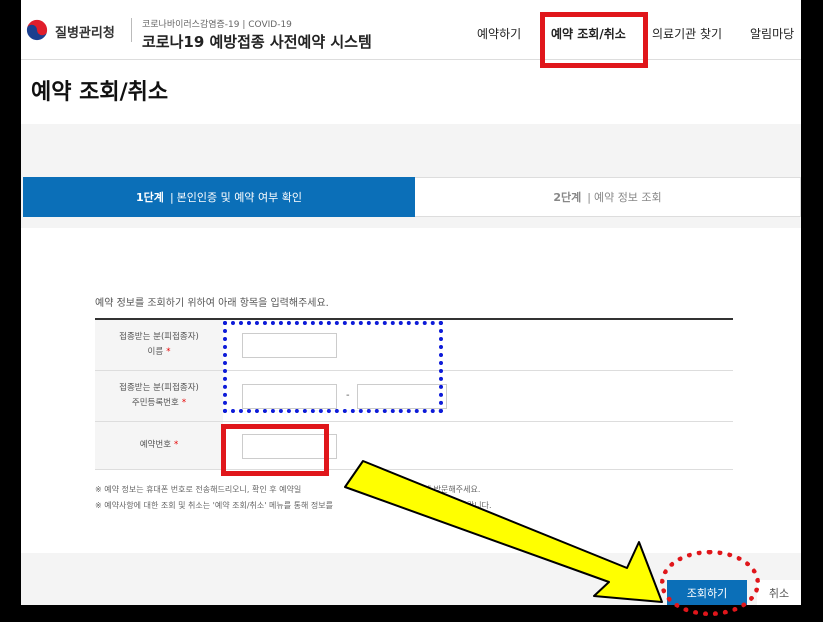 Image resolution: width=823 pixels, height=622 pixels. Describe the element at coordinates (567, 197) in the screenshot. I see `step-2-number: 2단계` at that location.